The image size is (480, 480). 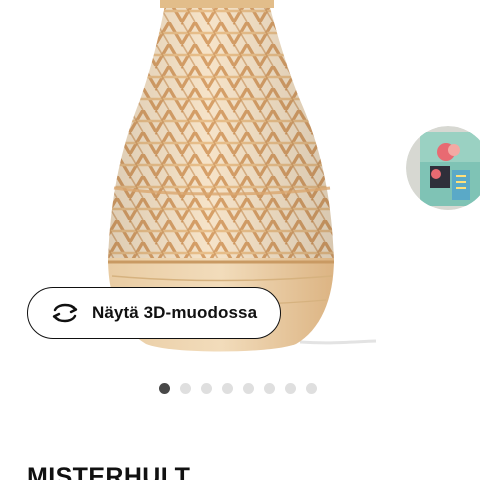 I want to click on view-3d-button: Näytä 3D-muodossa, so click(x=154, y=313).